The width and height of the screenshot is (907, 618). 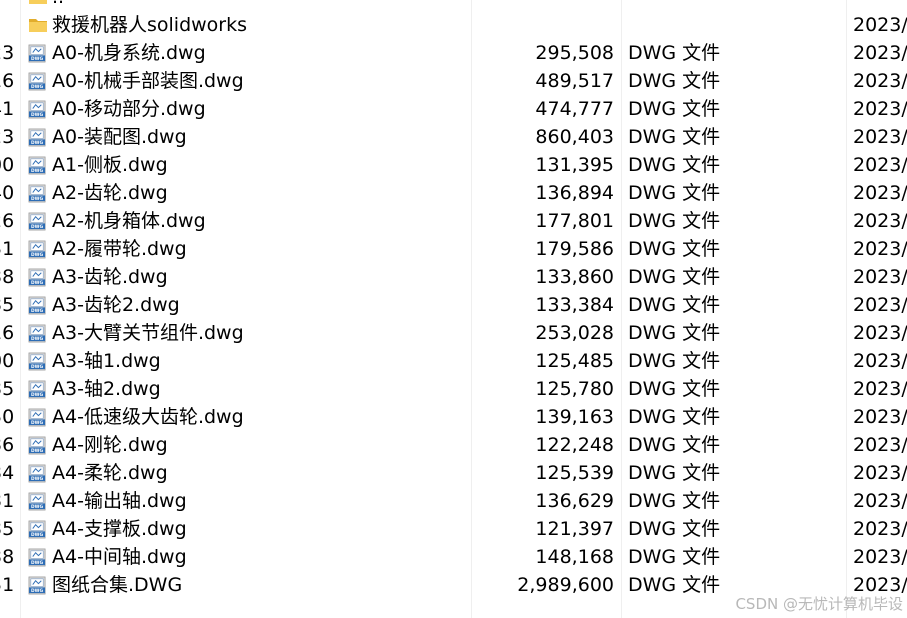 I want to click on file-row: 38 DWG A4-中间轴.dwg 148,168 DWG 文件 2023/4, so click(x=453, y=557).